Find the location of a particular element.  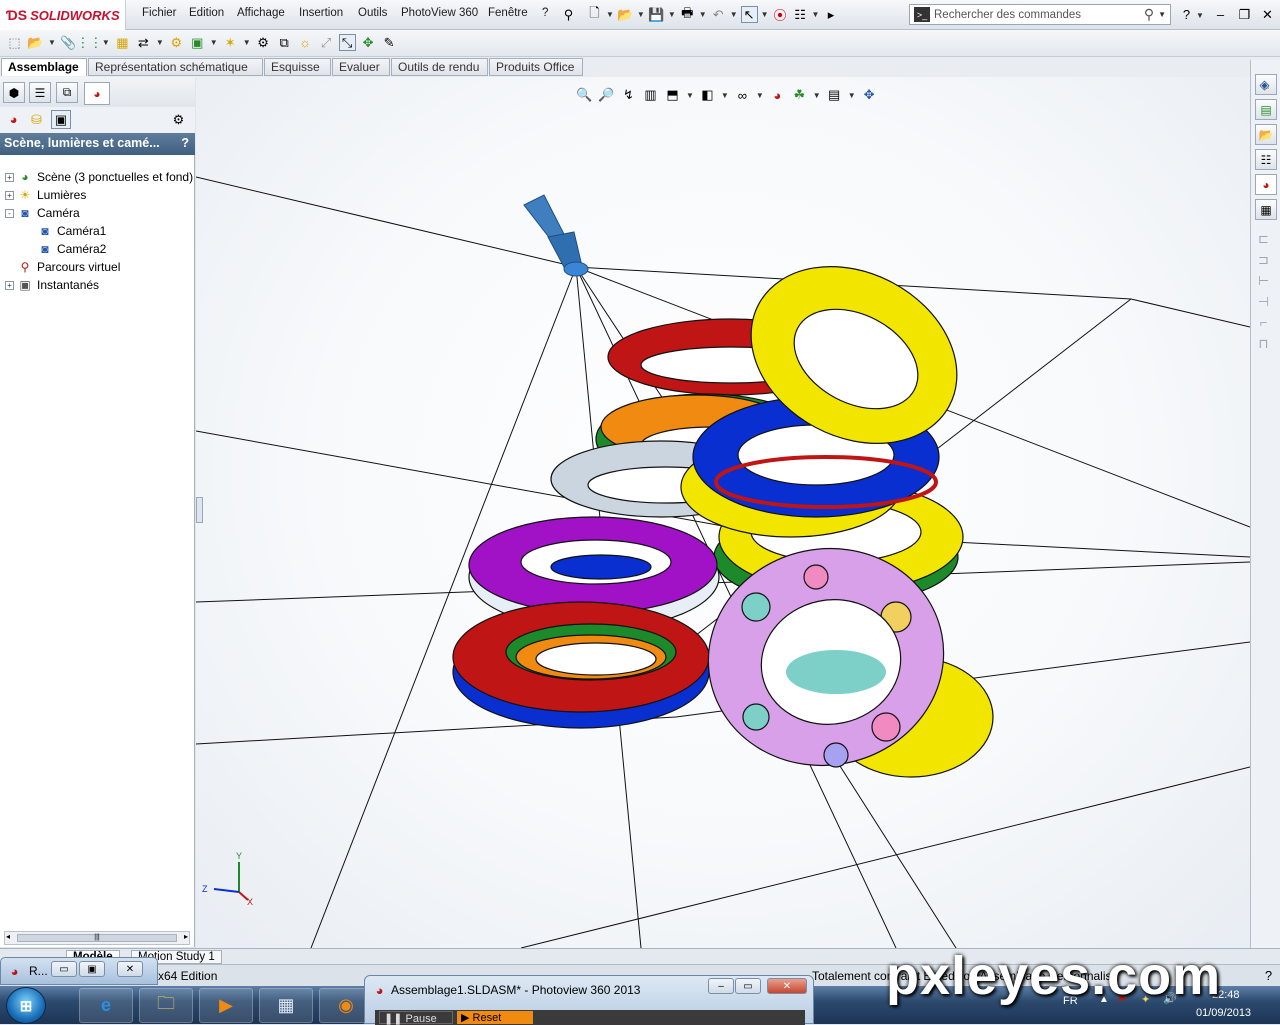

move-component-icon: ⇄ is located at coordinates (143, 42).